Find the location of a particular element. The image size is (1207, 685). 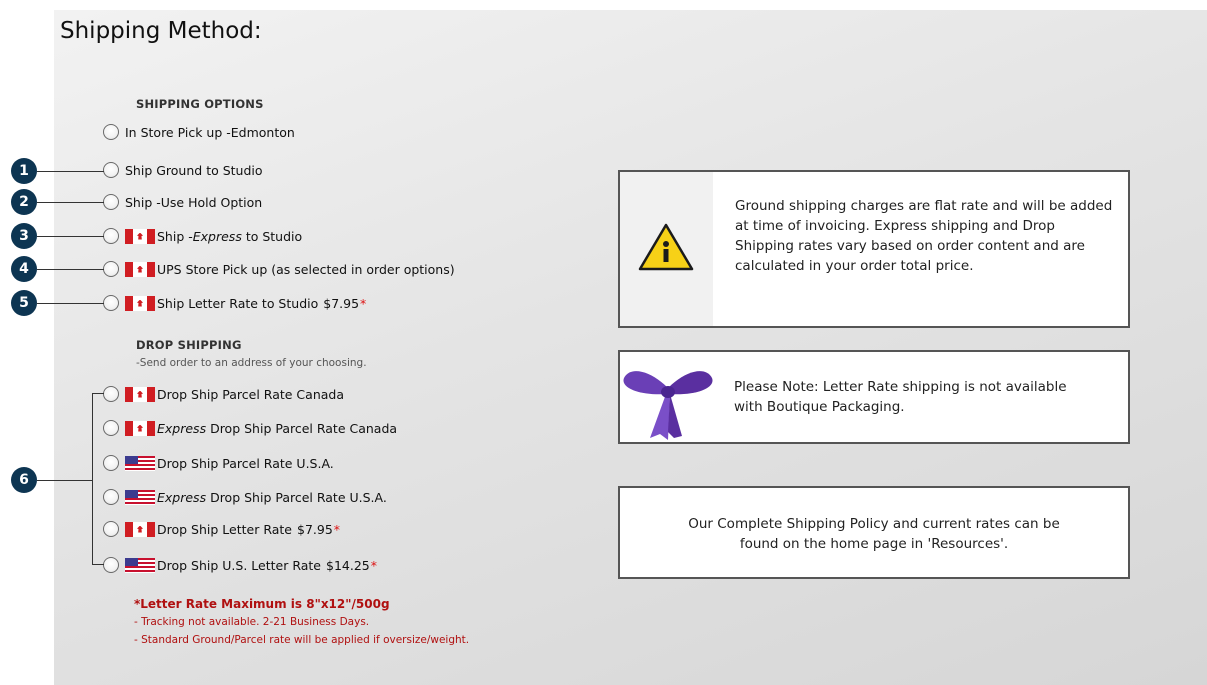

option-label: Ship Ground to Studio is located at coordinates (194, 170).